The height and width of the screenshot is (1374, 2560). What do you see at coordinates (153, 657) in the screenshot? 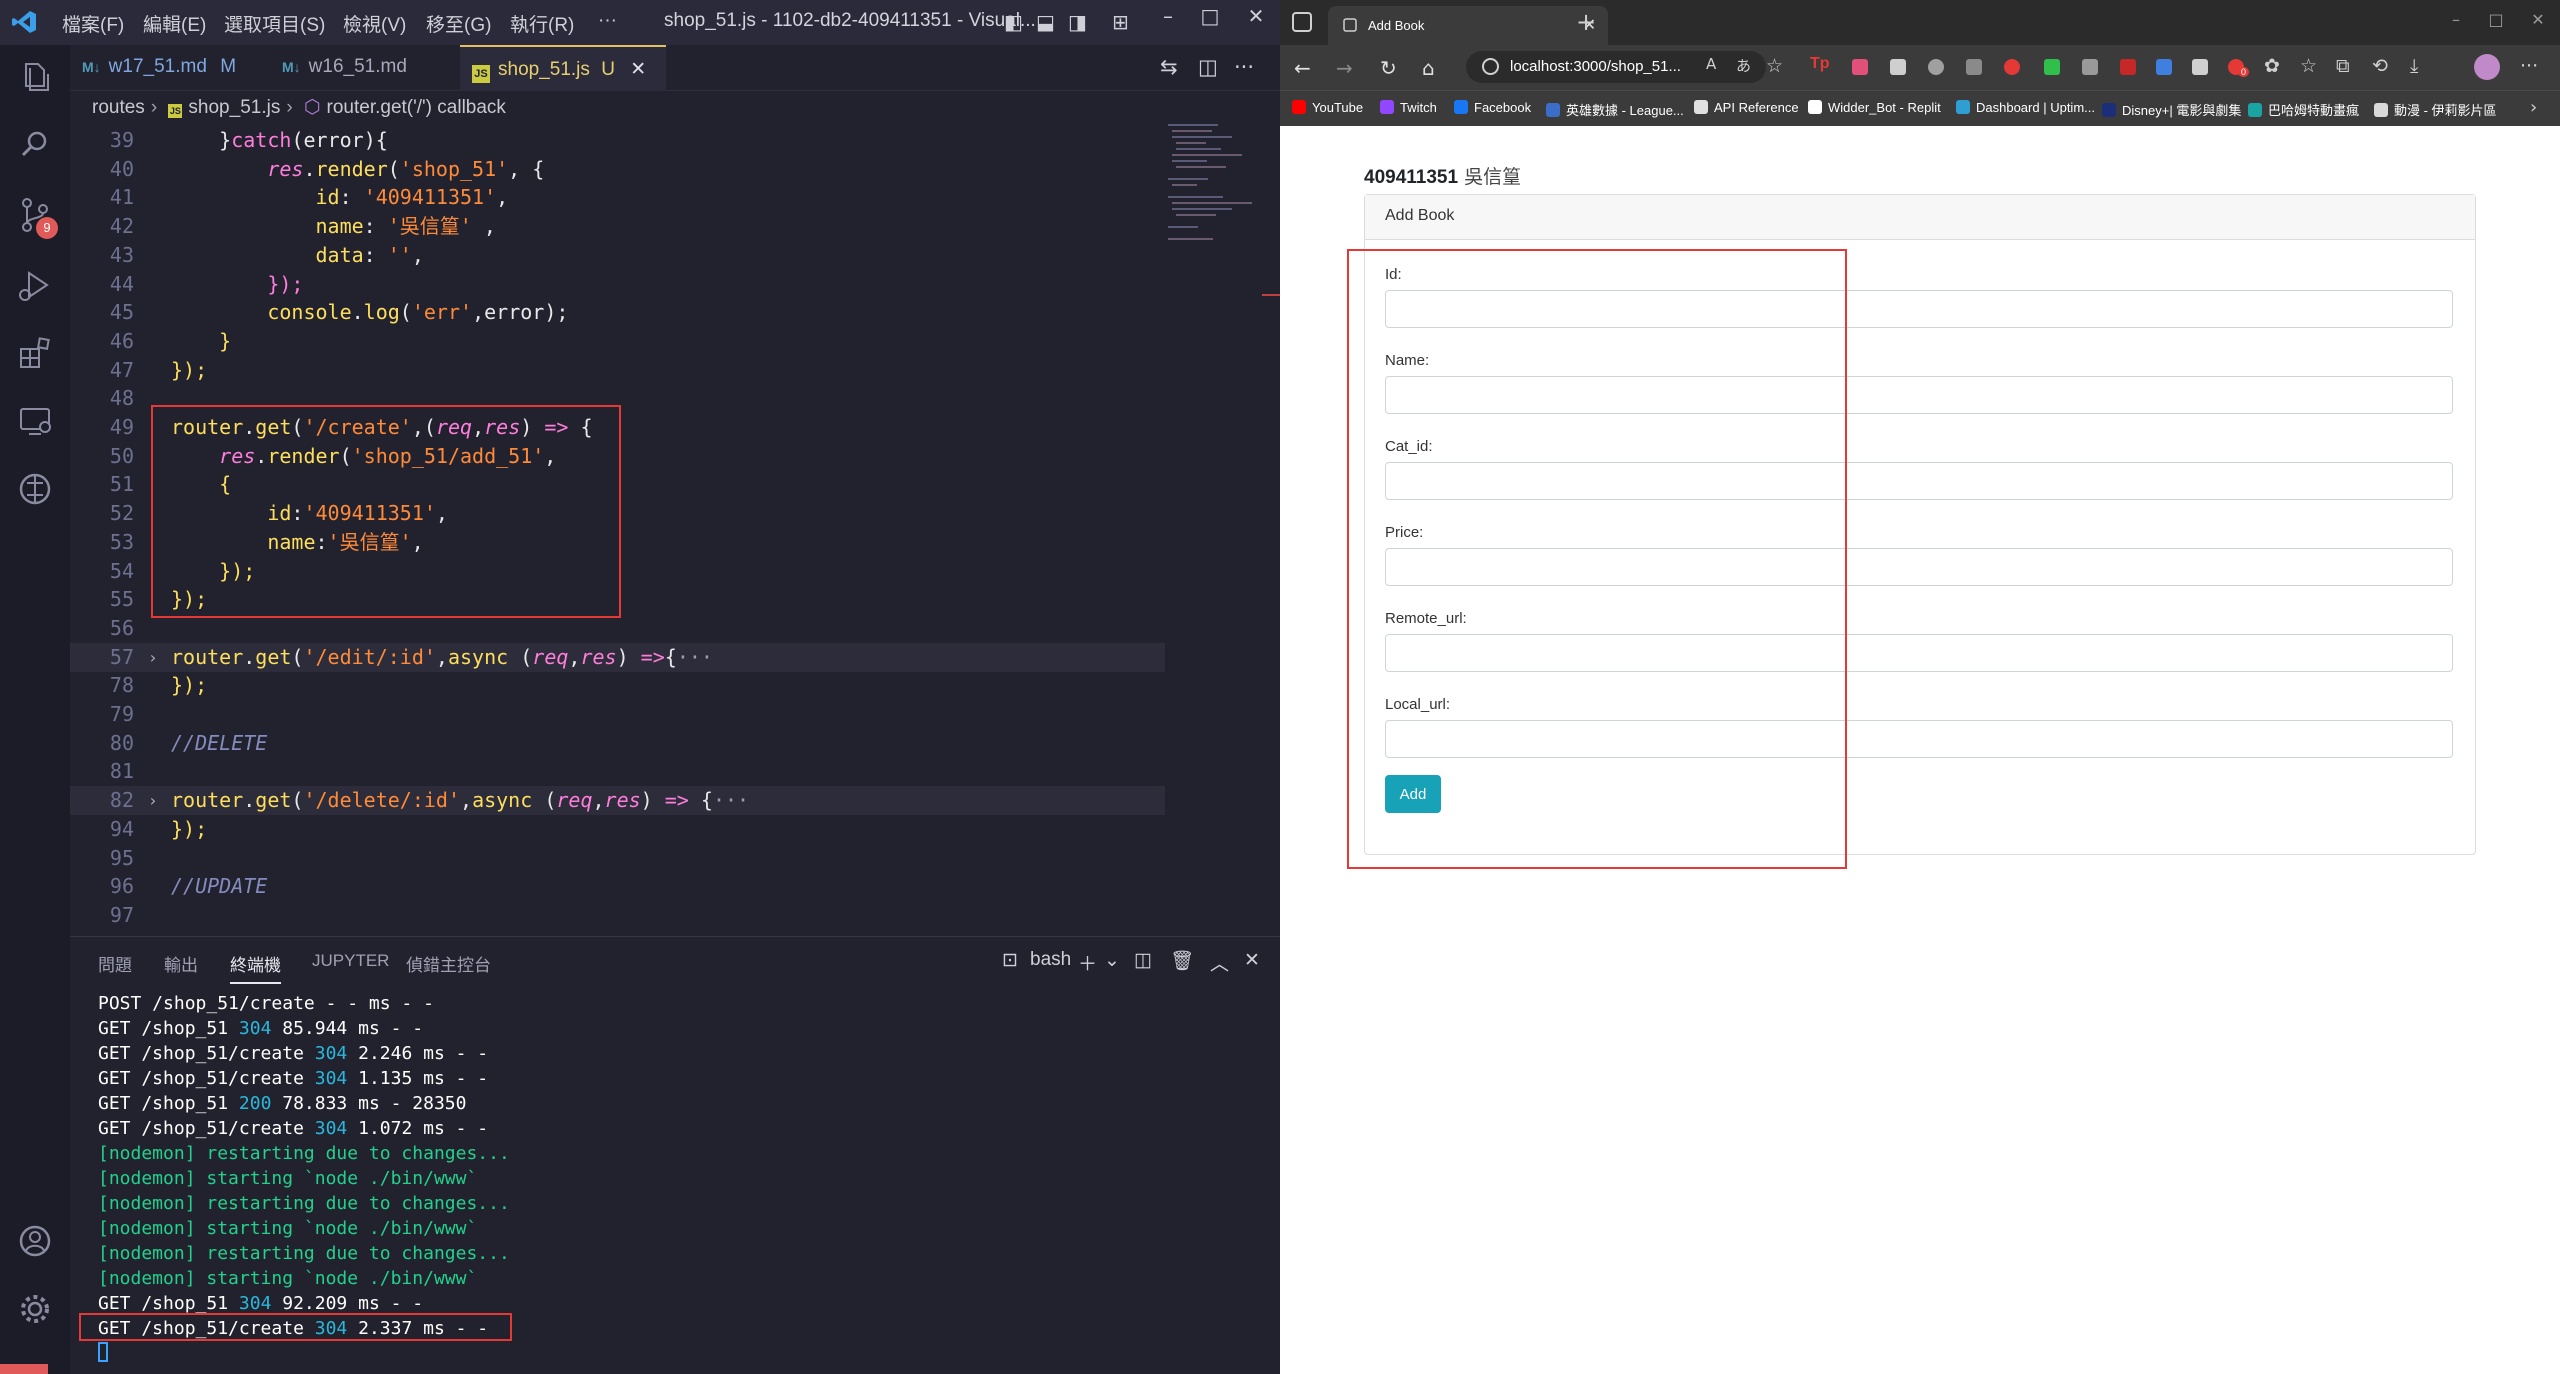
I see `fold-chevron-icon: ›` at bounding box center [153, 657].